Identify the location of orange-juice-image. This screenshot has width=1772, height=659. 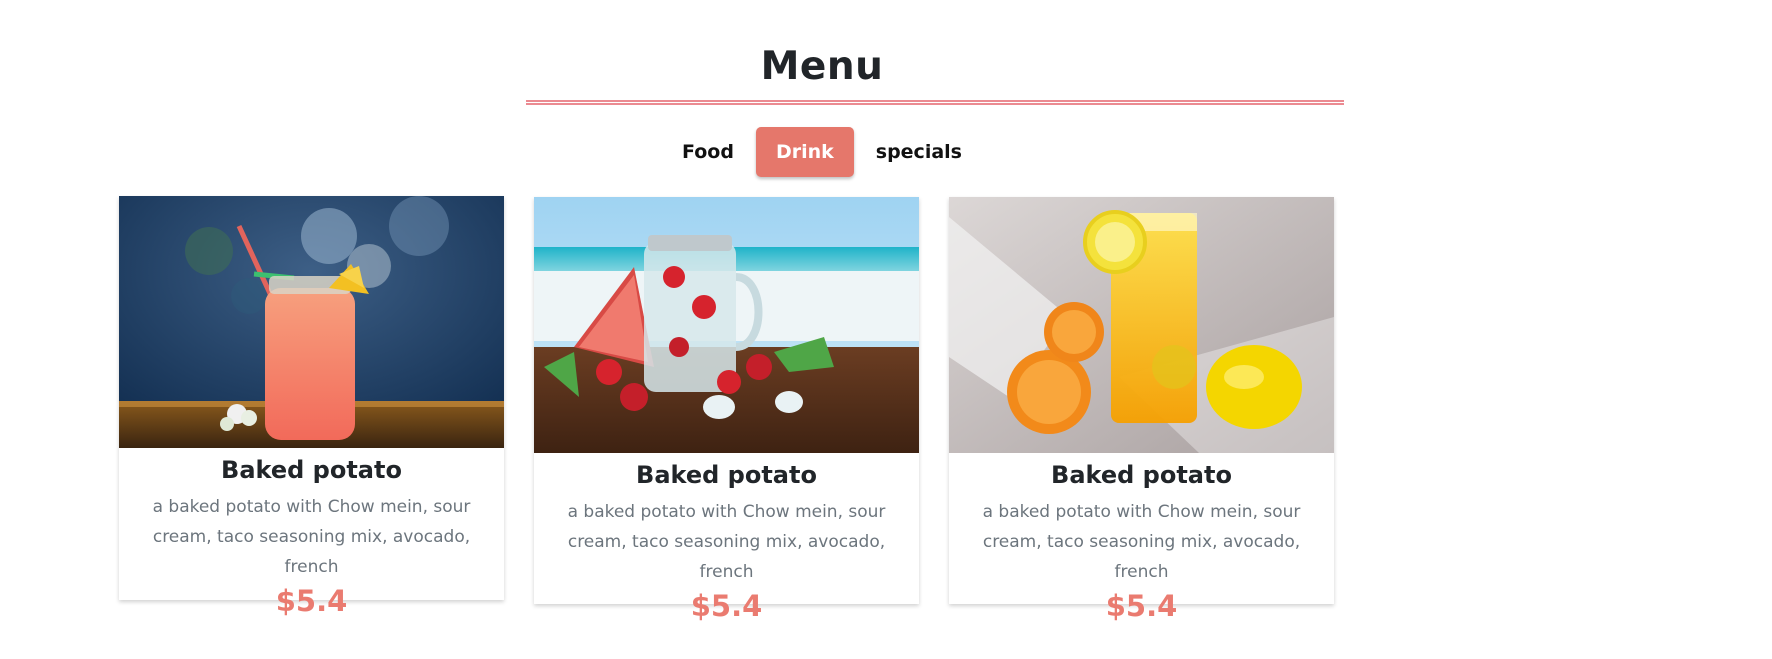
(1141, 325).